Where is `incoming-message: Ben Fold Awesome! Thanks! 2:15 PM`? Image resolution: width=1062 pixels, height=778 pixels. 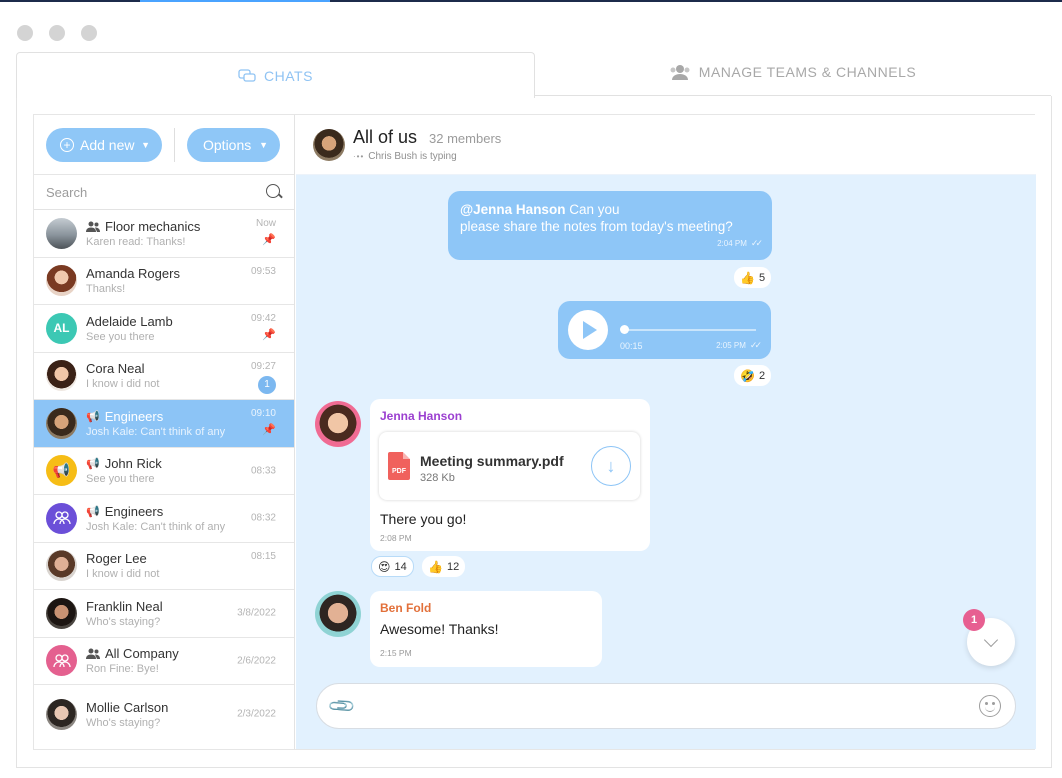 incoming-message: Ben Fold Awesome! Thanks! 2:15 PM is located at coordinates (486, 629).